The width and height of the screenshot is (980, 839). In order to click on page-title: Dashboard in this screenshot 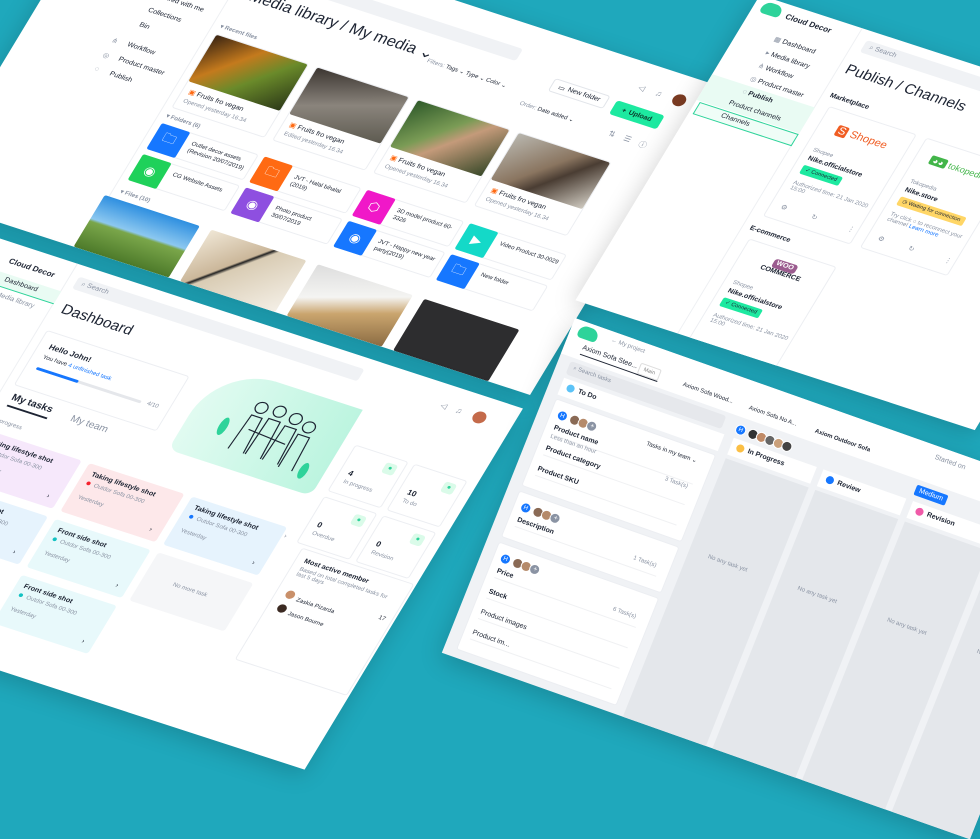, I will do `click(97, 320)`.